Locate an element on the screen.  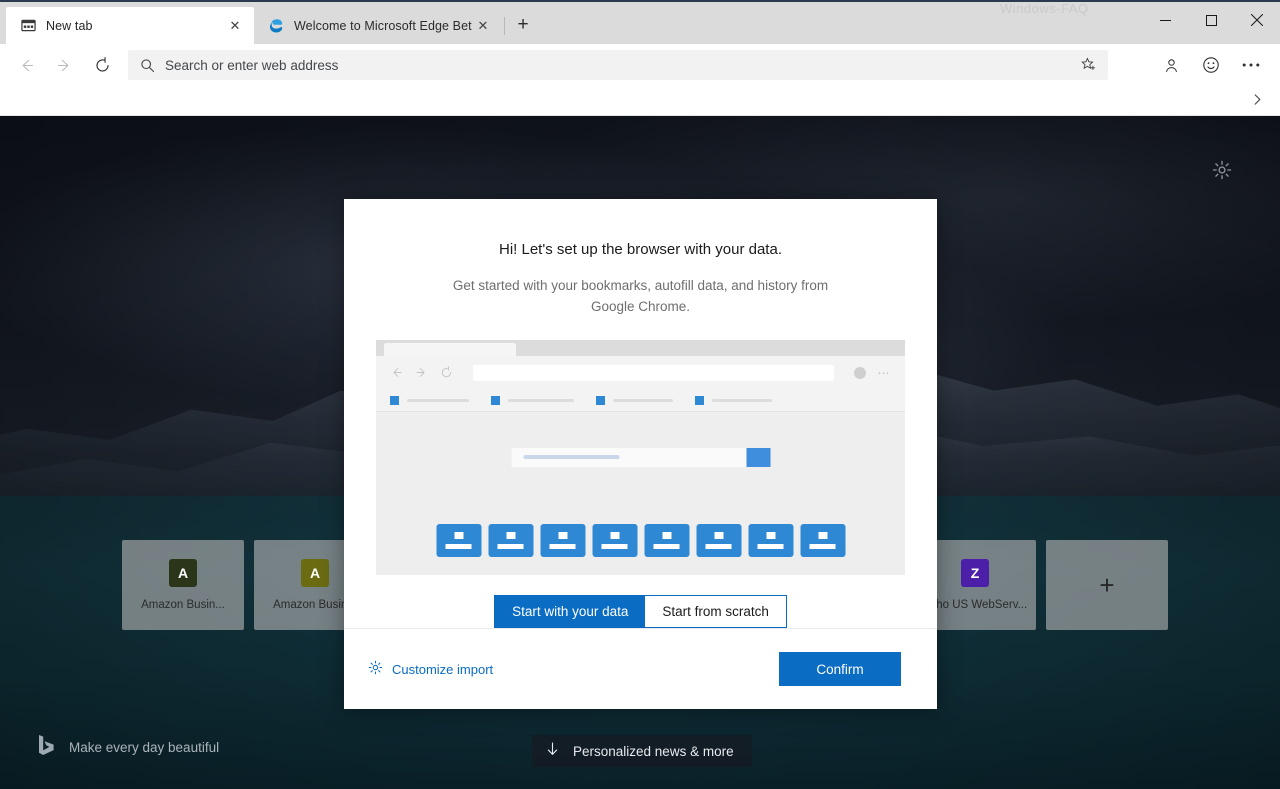
dialog-footer: Customize import Confirm is located at coordinates (640, 668).